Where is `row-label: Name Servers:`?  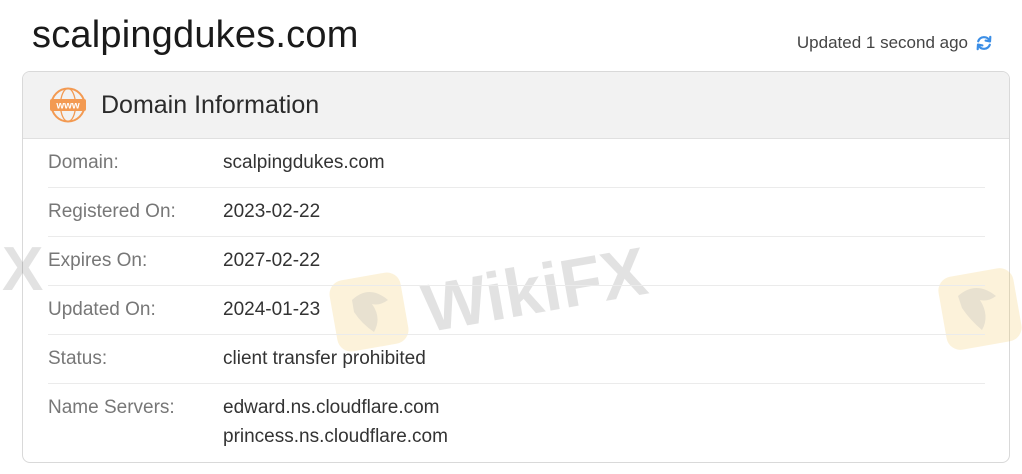
row-label: Name Servers: is located at coordinates (111, 407).